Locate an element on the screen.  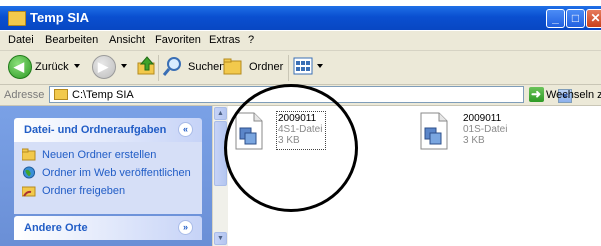
forward-button: ▶ is located at coordinates (112, 67).